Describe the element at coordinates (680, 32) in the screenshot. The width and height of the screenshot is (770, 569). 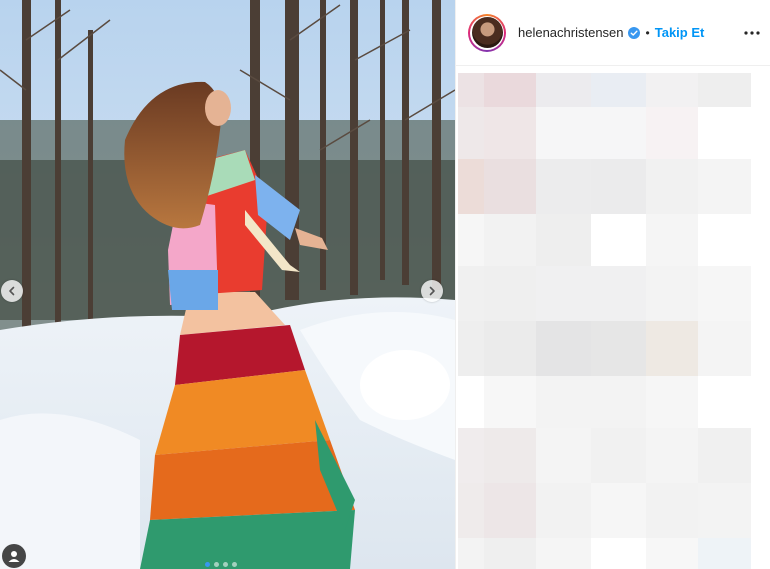
I see `follow-button: Takip Et` at that location.